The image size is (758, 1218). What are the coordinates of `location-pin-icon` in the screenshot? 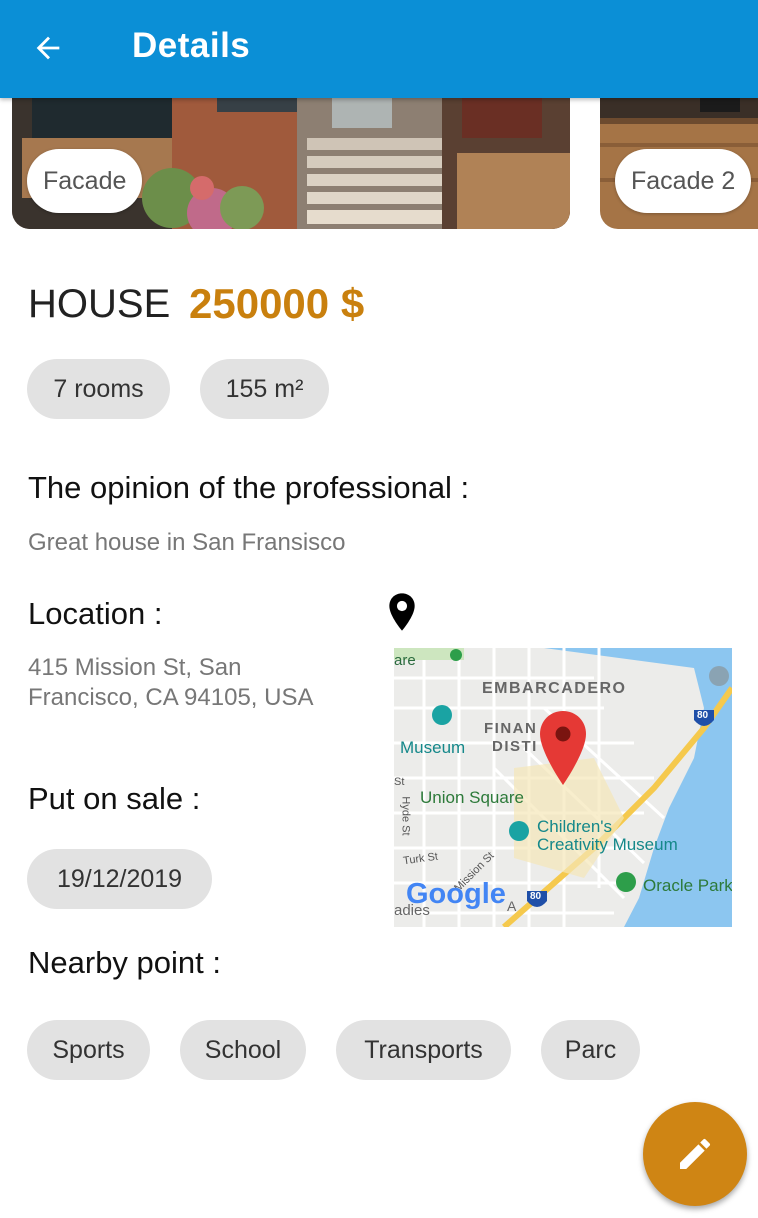 It's located at (402, 612).